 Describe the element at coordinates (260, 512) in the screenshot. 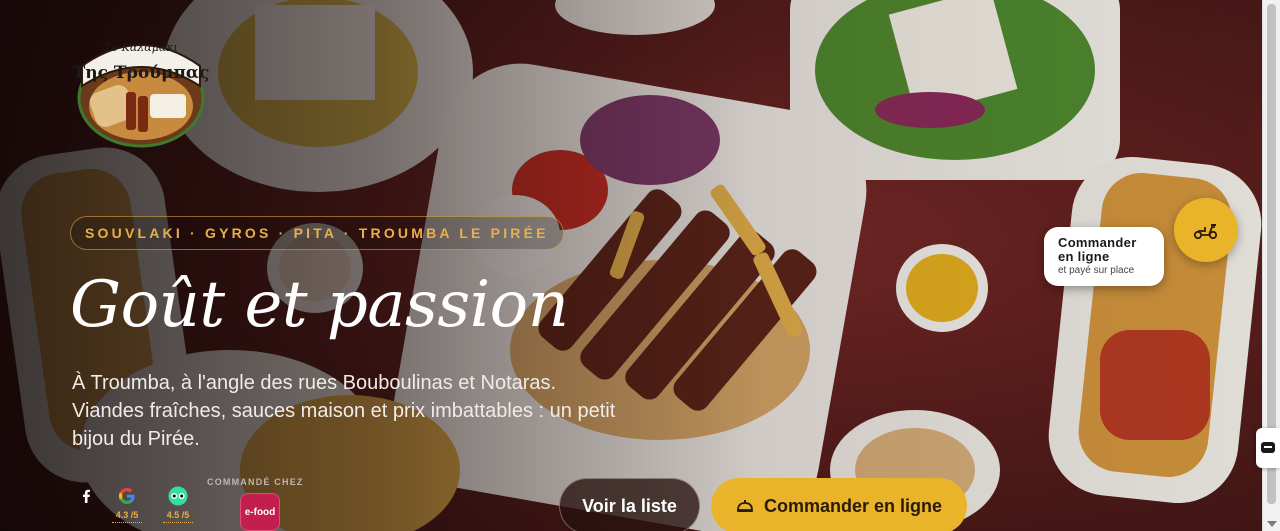

I see `efood-link: e-food` at that location.